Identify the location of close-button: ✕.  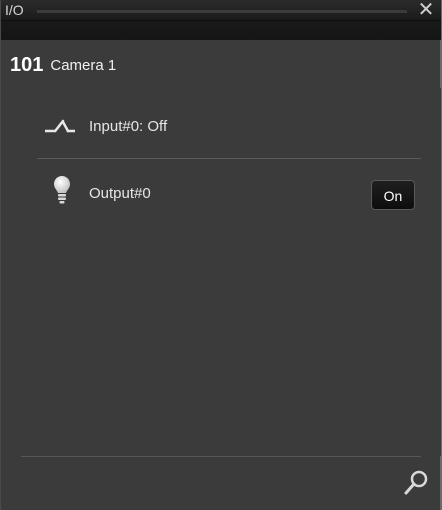
(426, 10).